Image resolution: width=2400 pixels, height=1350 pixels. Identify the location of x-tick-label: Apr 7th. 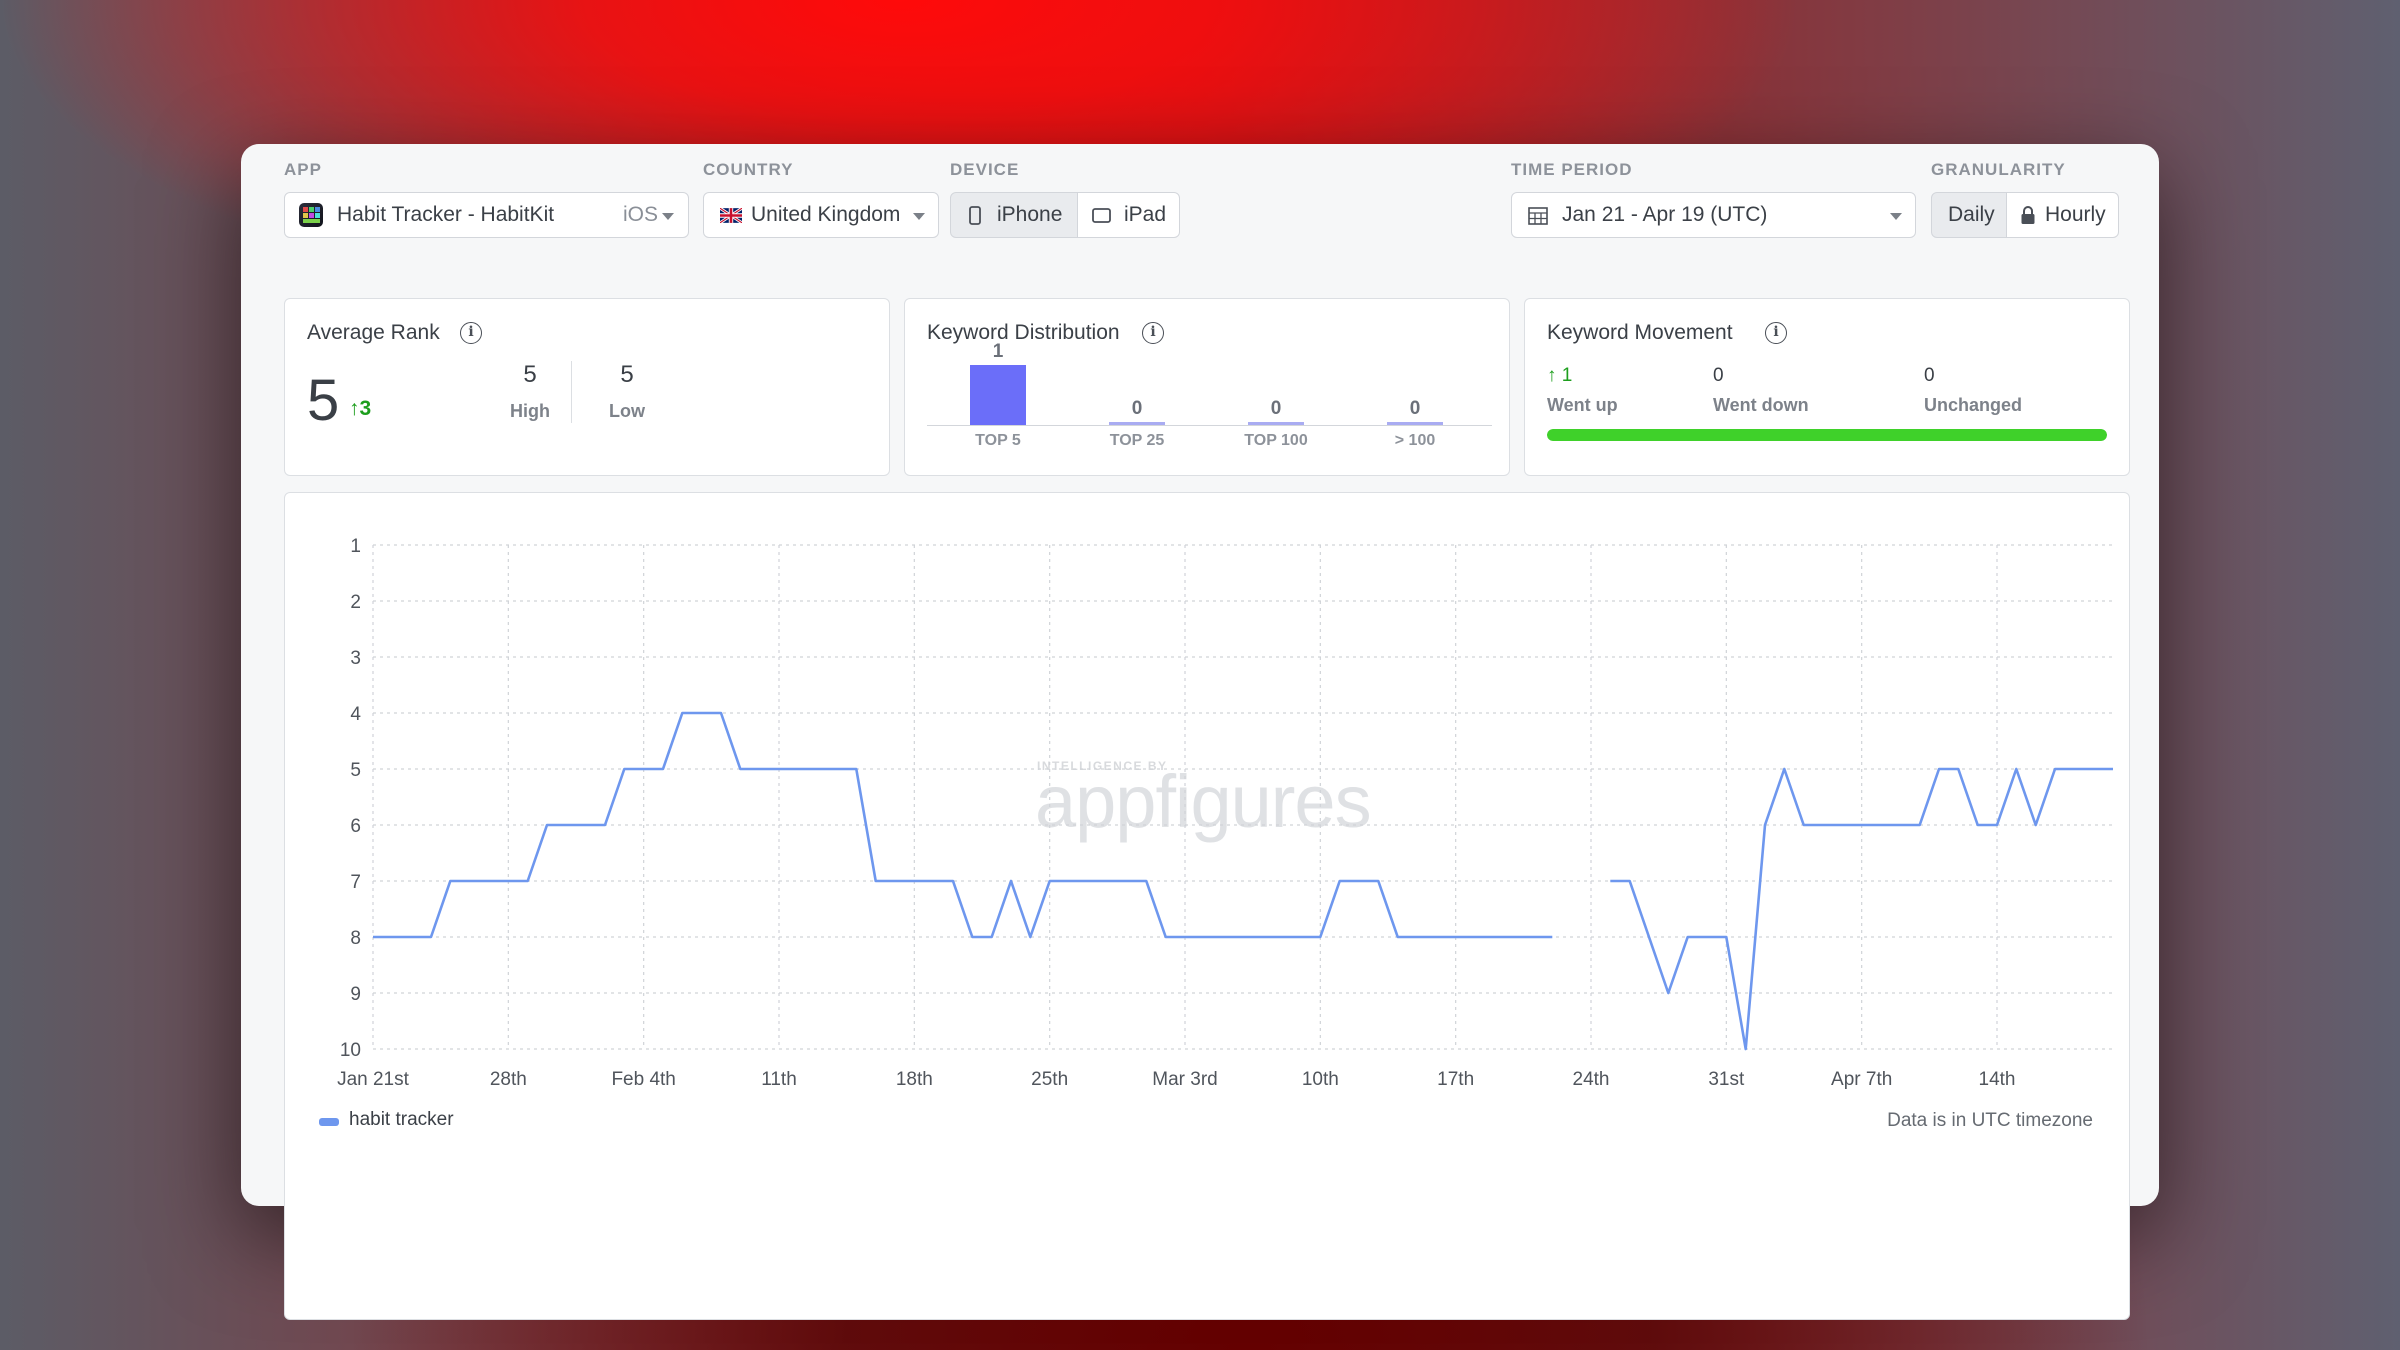
(1861, 1079).